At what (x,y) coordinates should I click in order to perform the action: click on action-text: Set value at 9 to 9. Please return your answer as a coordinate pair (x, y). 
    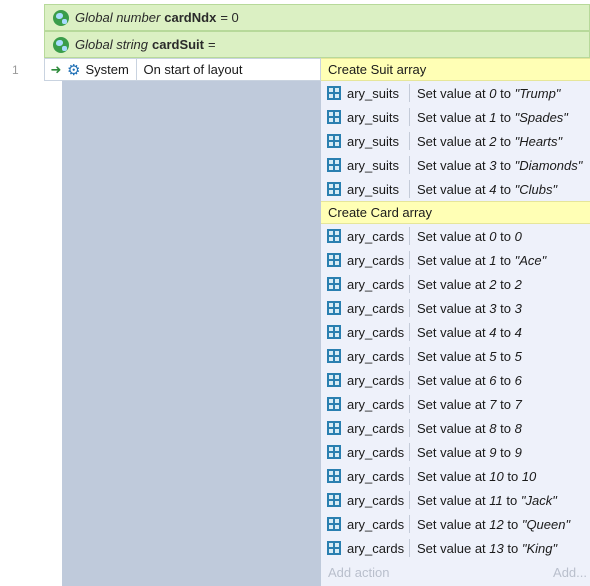
    Looking at the image, I should click on (469, 452).